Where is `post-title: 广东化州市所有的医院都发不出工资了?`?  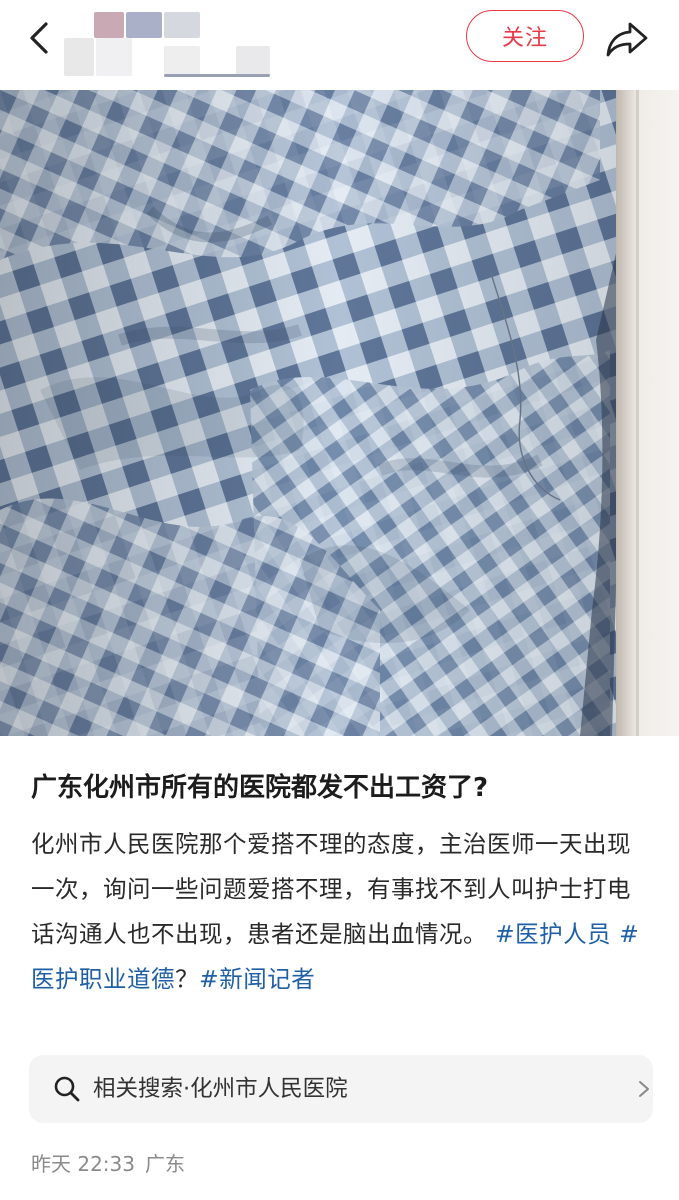 post-title: 广东化州市所有的医院都发不出工资了? is located at coordinates (260, 788).